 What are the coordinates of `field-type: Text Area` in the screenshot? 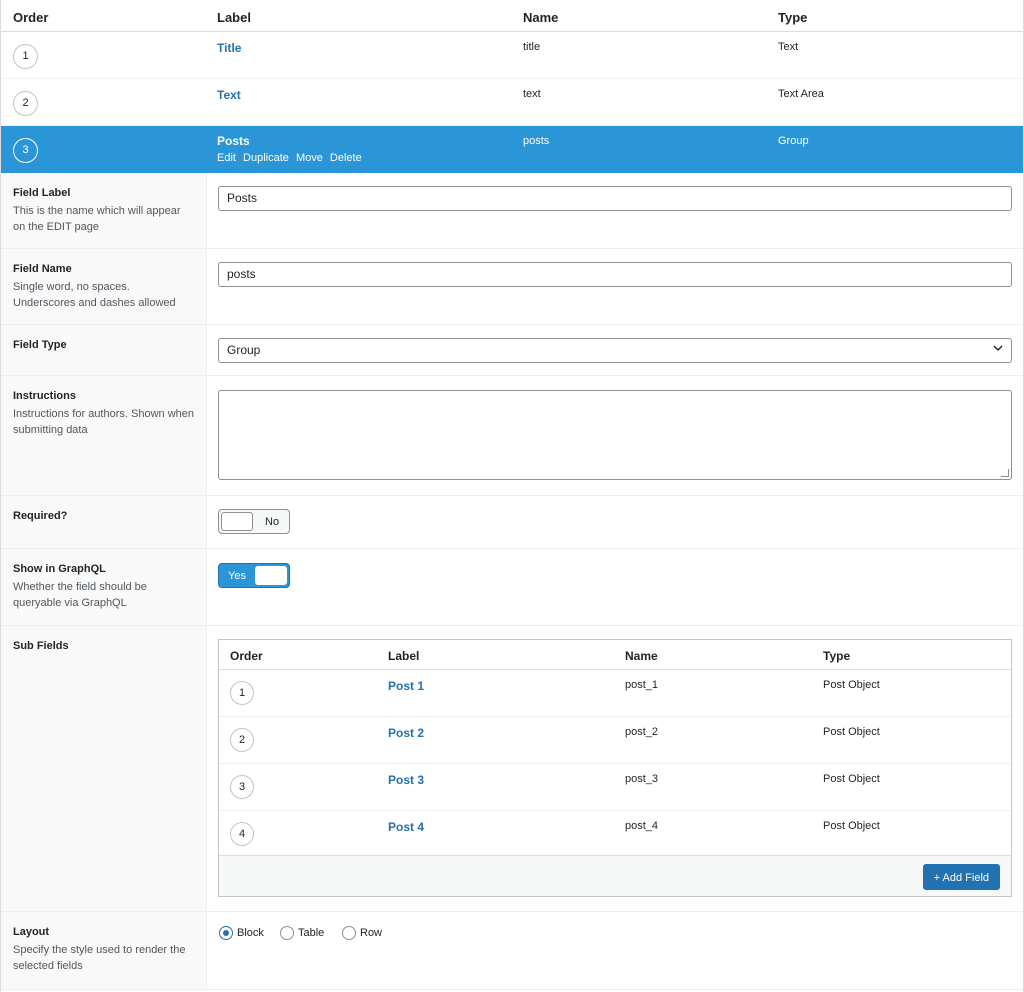 It's located at (801, 94).